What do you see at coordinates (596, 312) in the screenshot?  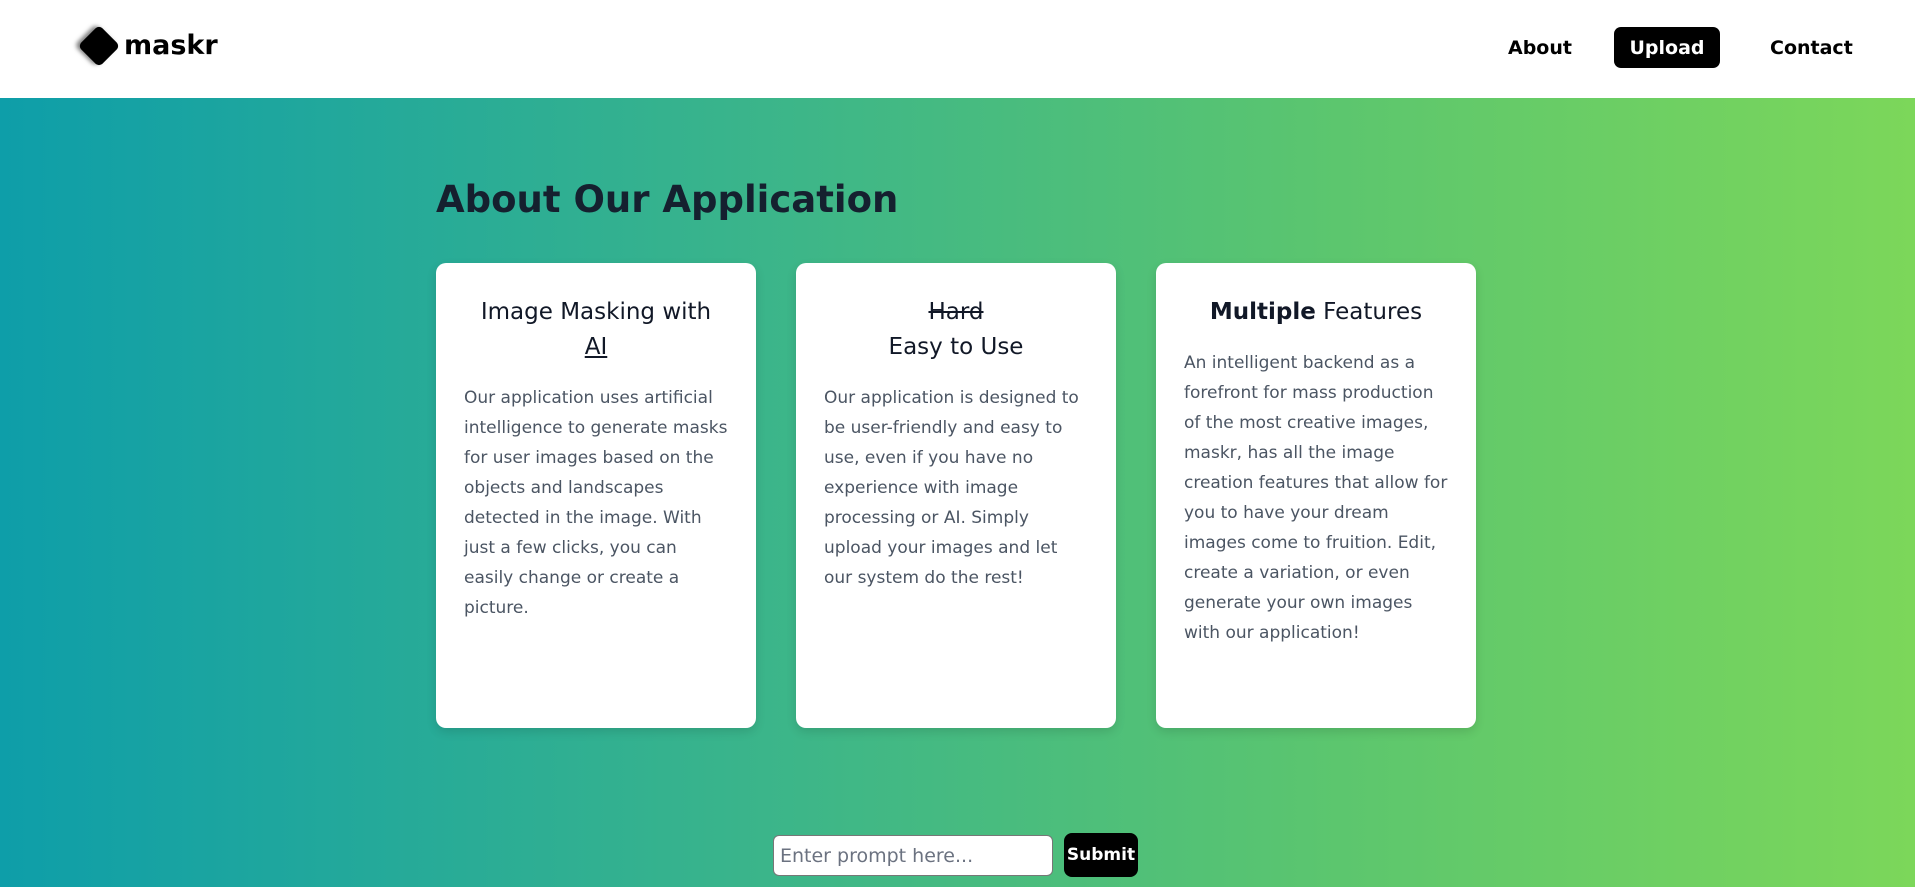 I see `card-title-text: Image Masking with` at bounding box center [596, 312].